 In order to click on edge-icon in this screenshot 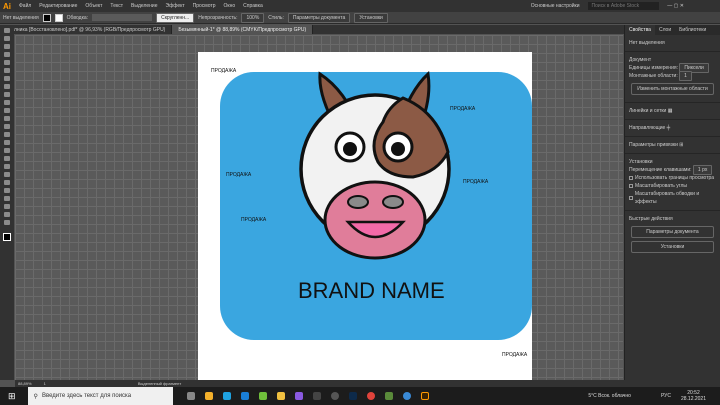, I will do `click(226, 396)`.